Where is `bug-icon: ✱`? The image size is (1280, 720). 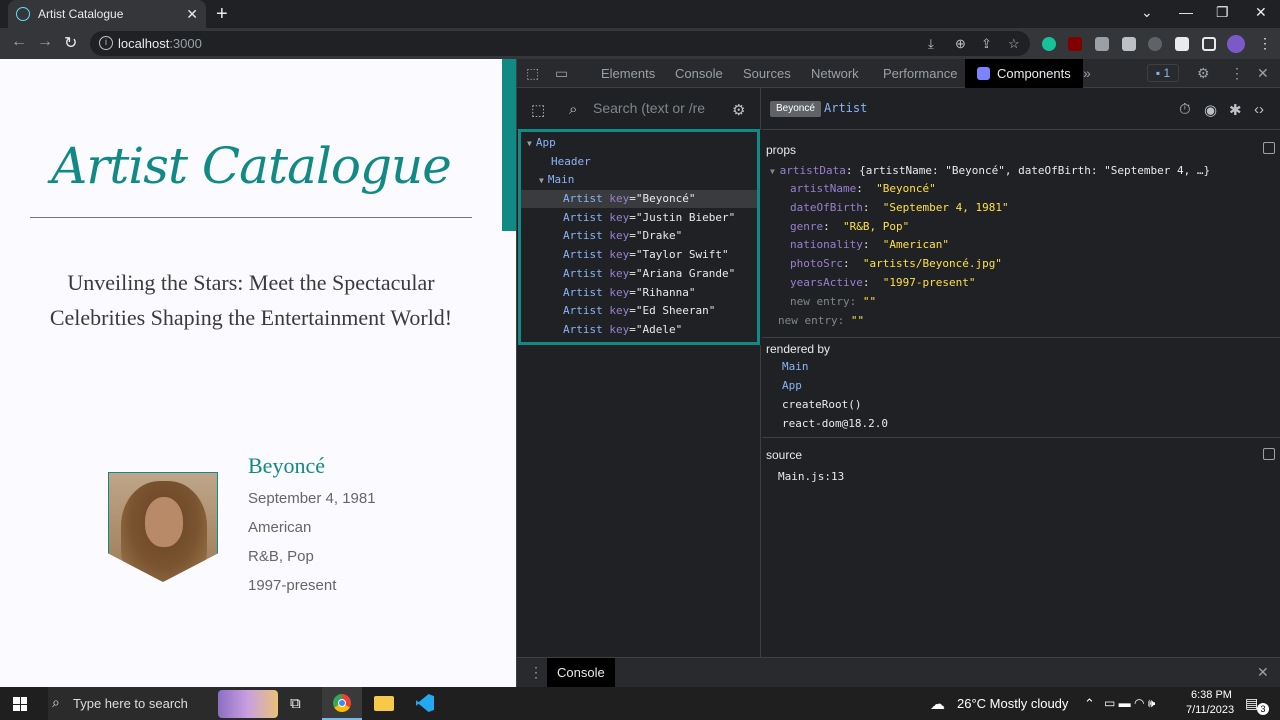
bug-icon: ✱ is located at coordinates (1235, 110).